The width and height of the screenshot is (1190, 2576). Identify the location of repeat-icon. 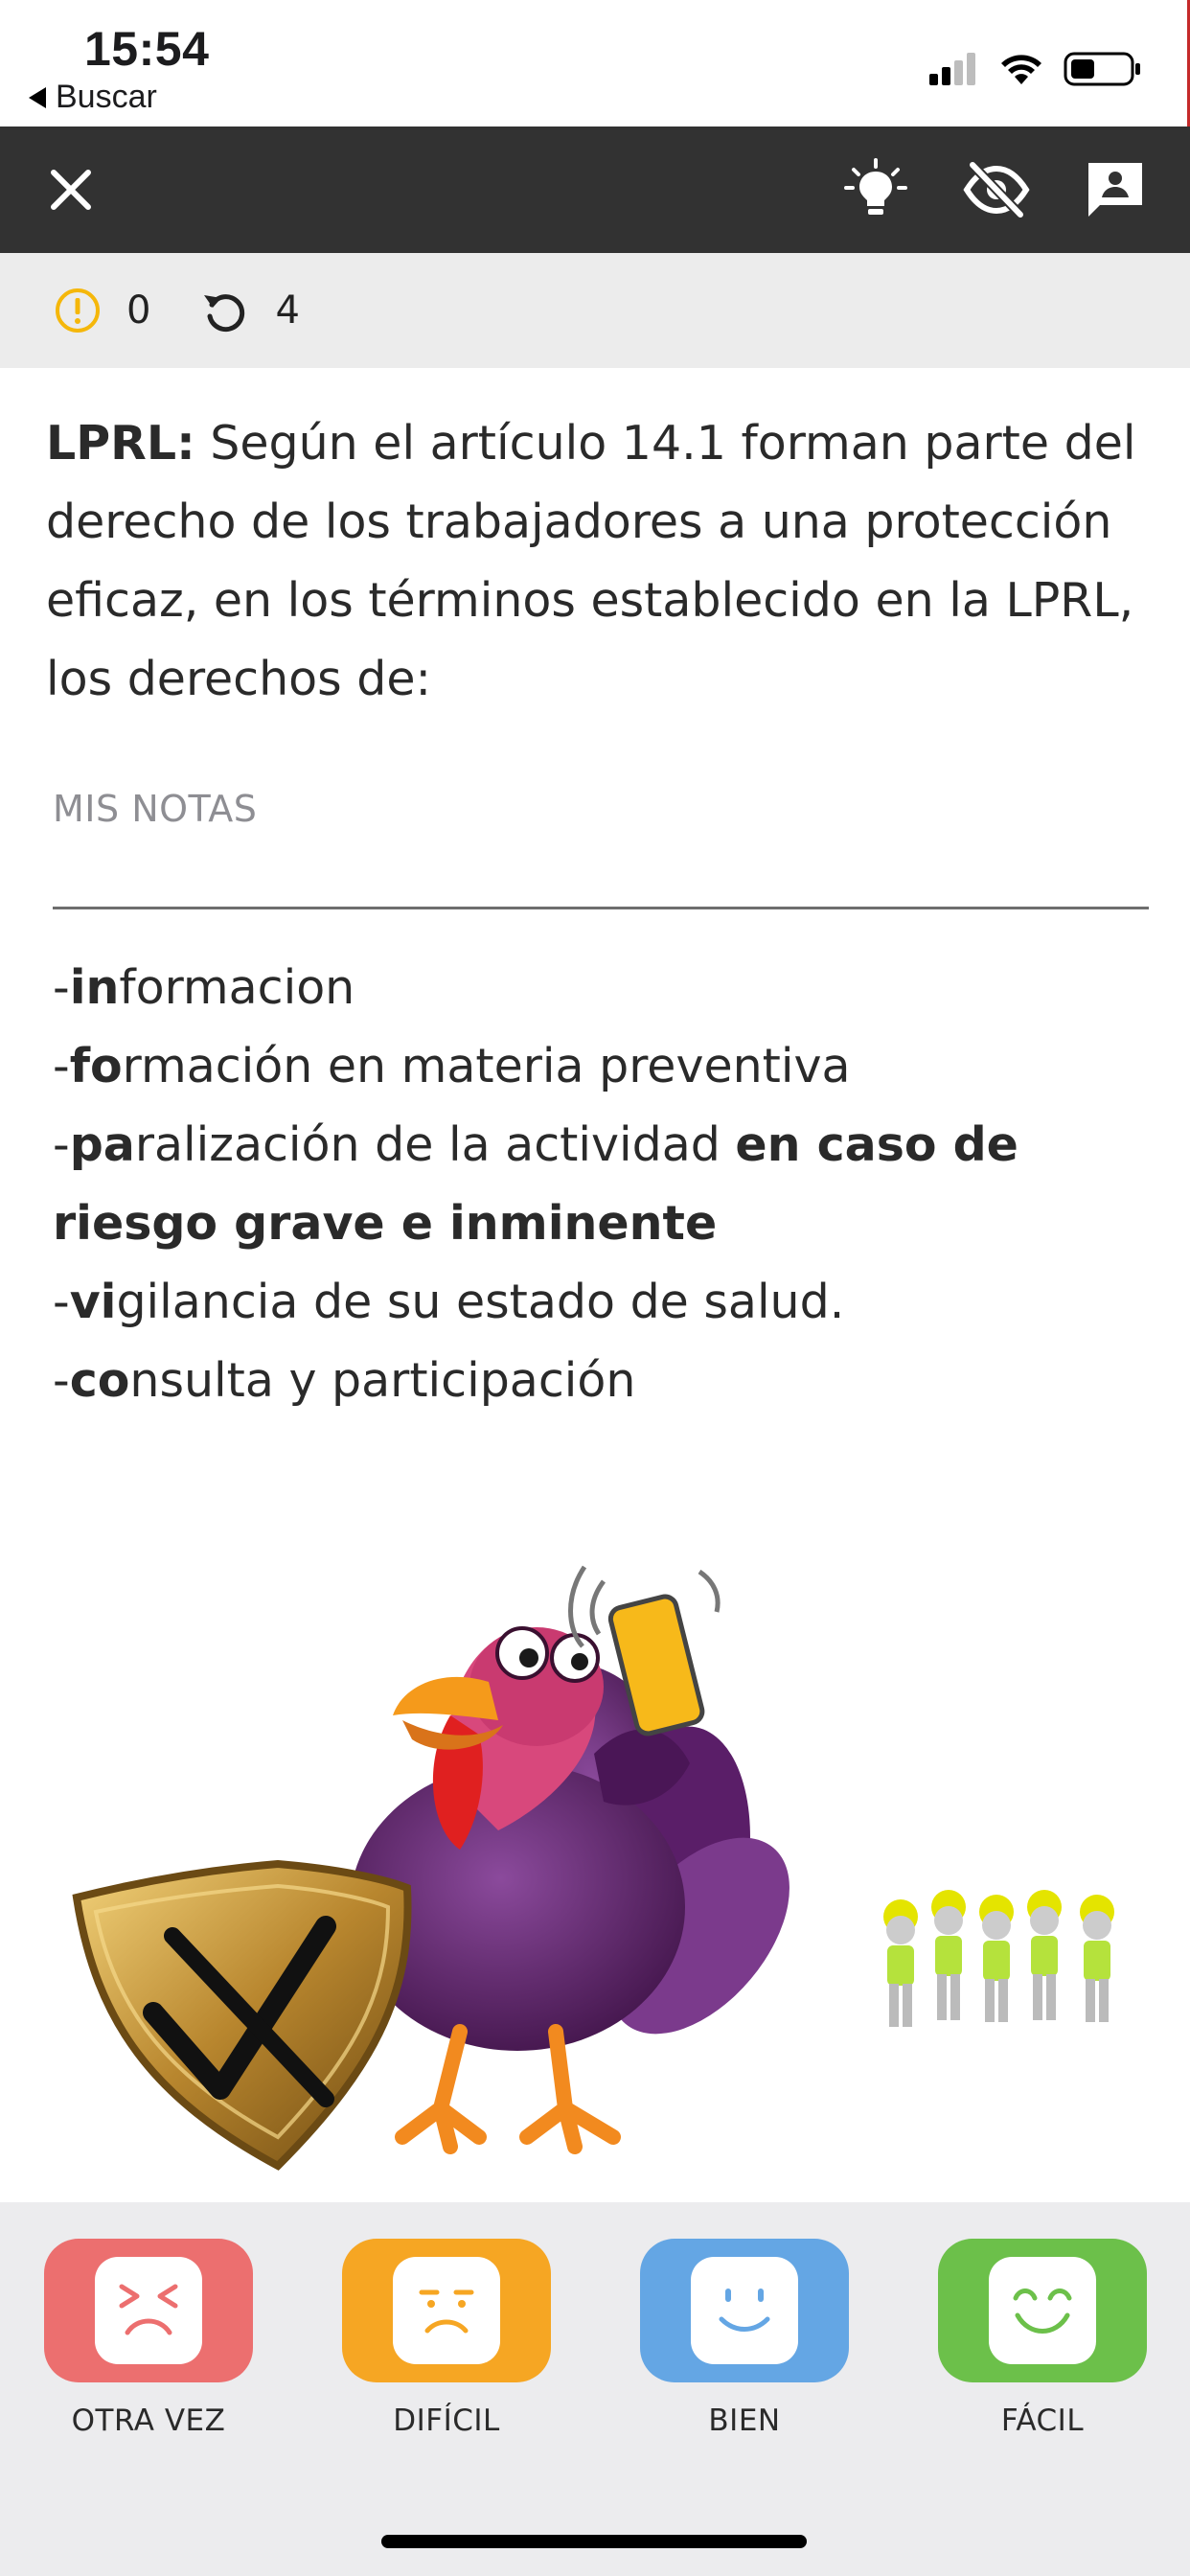
(225, 313).